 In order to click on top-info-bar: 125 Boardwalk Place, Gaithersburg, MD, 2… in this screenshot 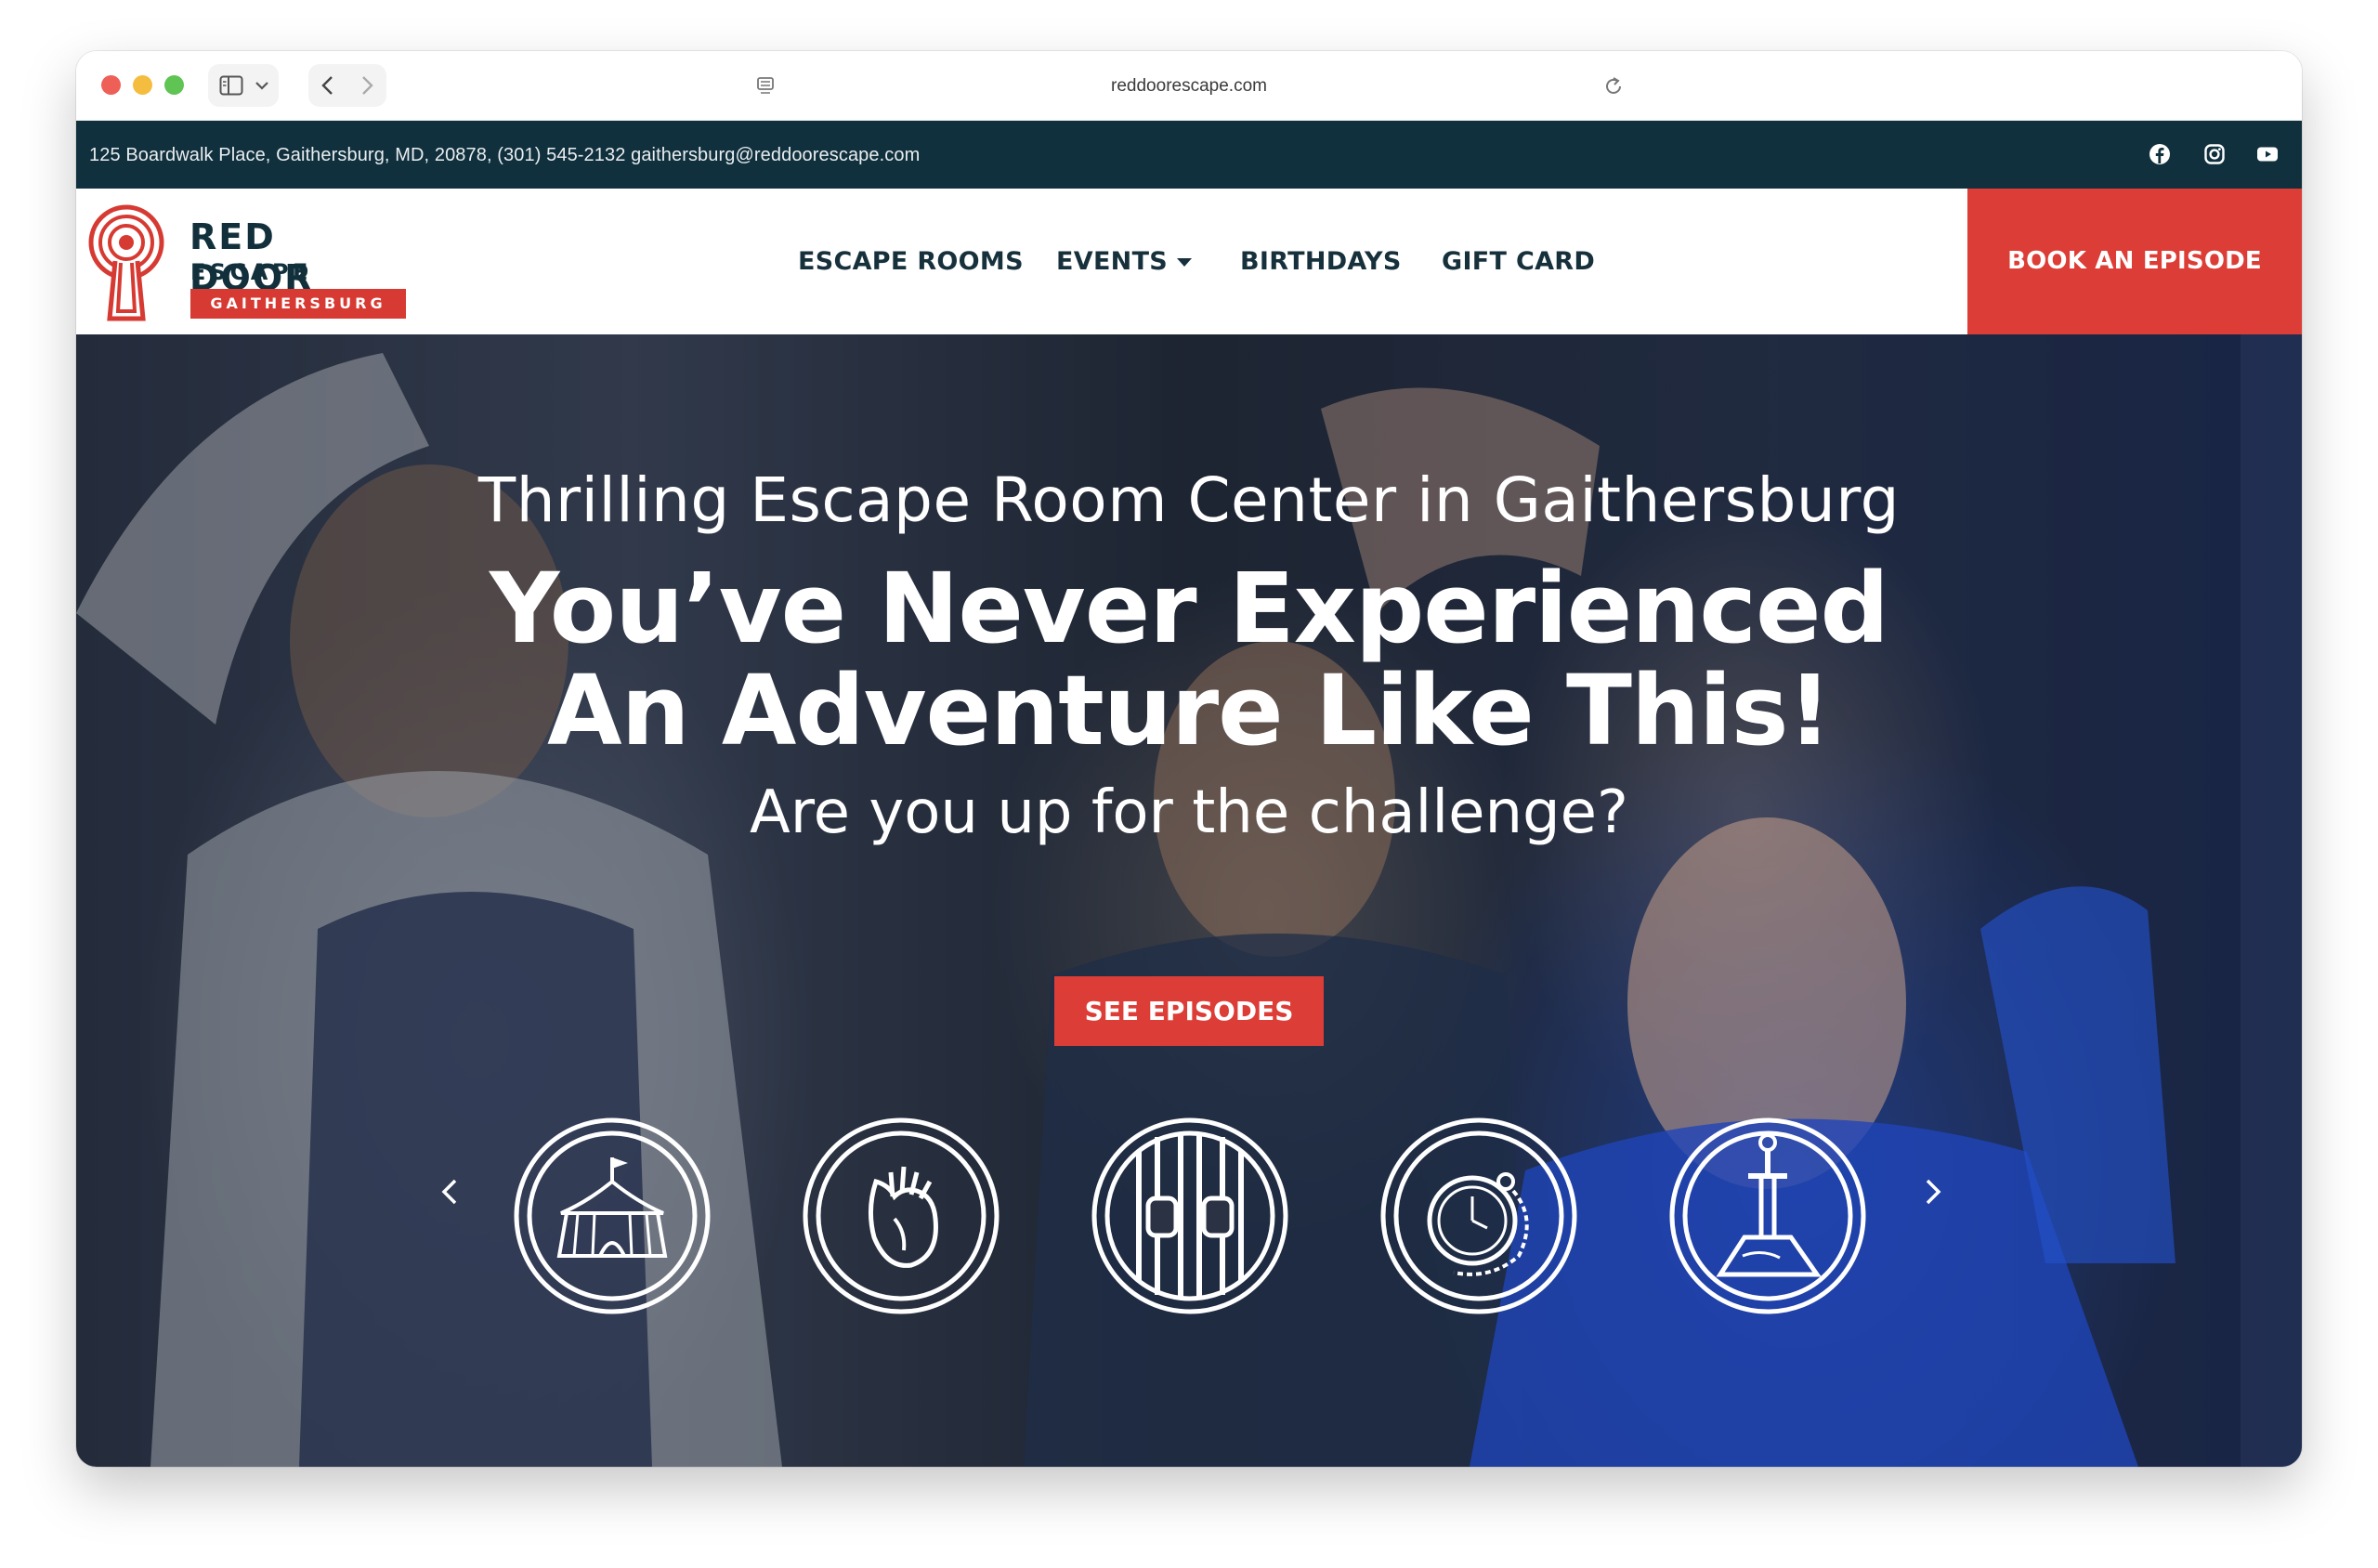, I will do `click(1189, 155)`.